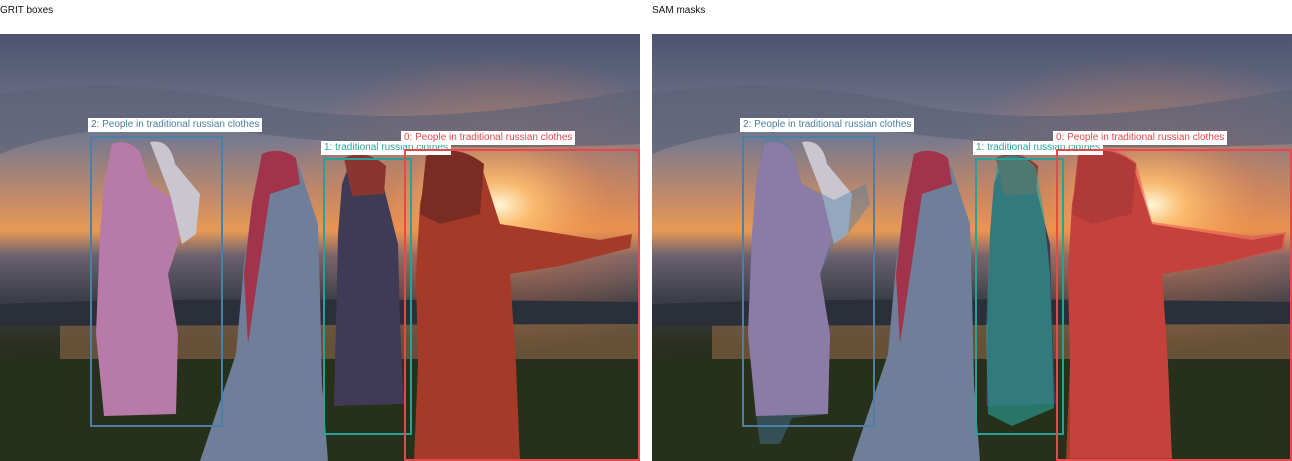  What do you see at coordinates (1140, 138) in the screenshot?
I see `sam-label-0: 0: People in traditional russian clothes` at bounding box center [1140, 138].